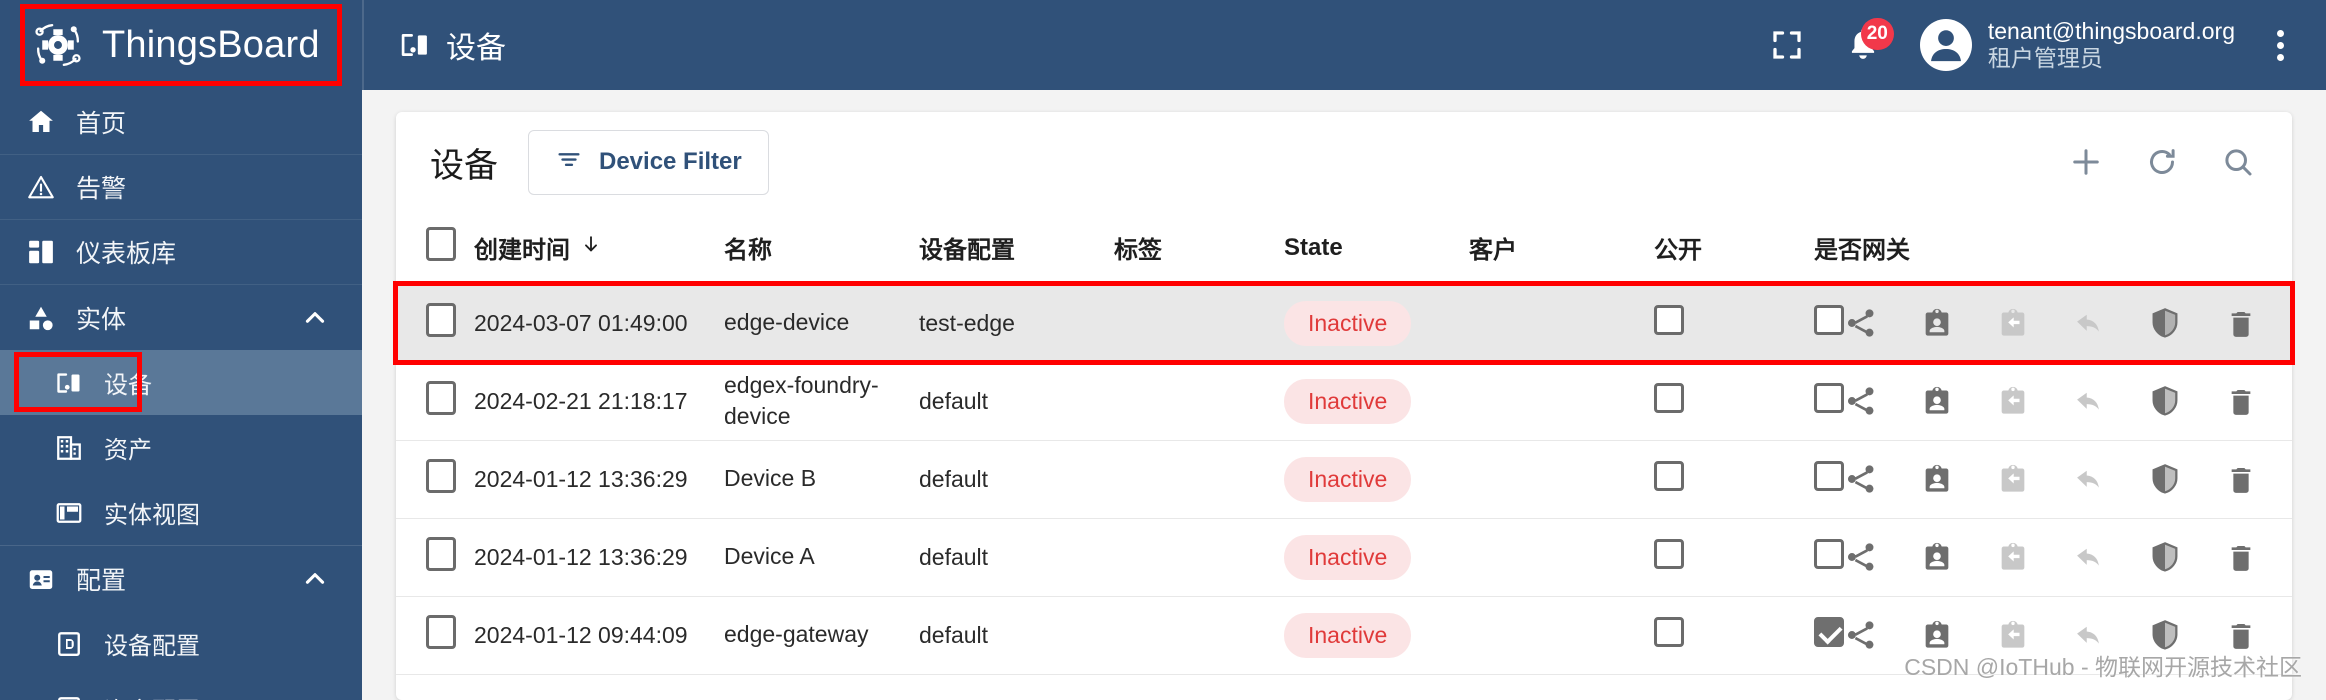 The image size is (2326, 700). I want to click on column-header-state: State, so click(1376, 248).